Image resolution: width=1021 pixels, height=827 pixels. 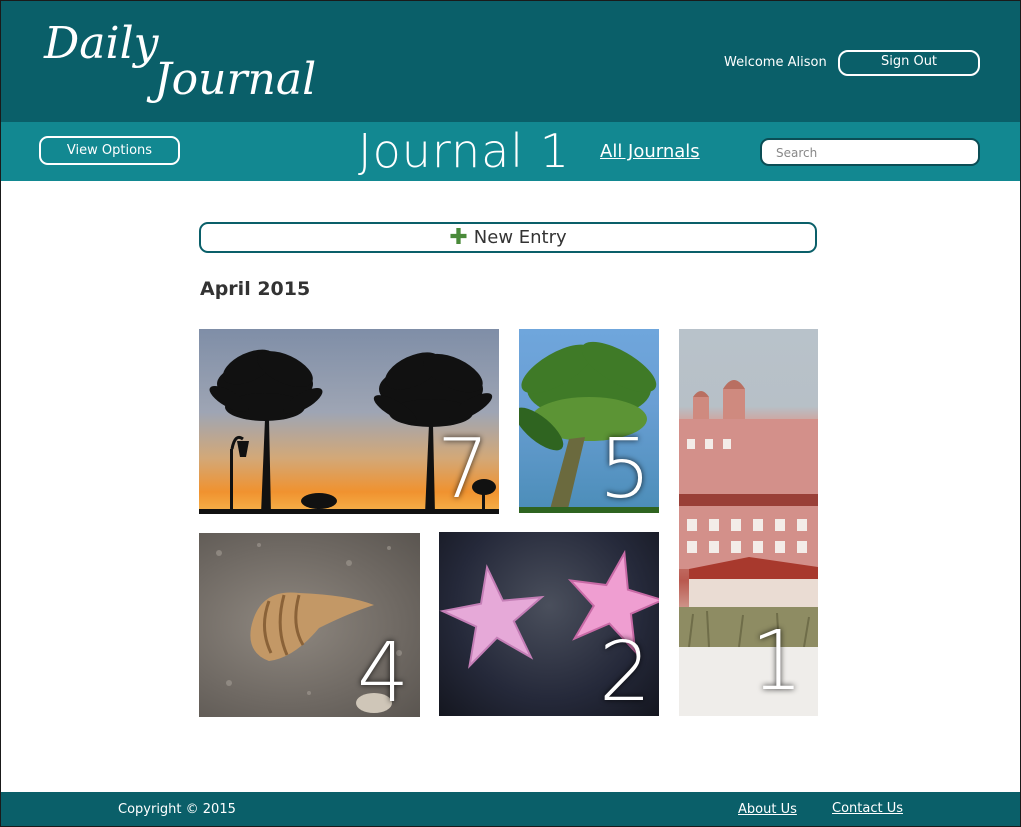 I want to click on entry-day-number: 5, so click(x=625, y=467).